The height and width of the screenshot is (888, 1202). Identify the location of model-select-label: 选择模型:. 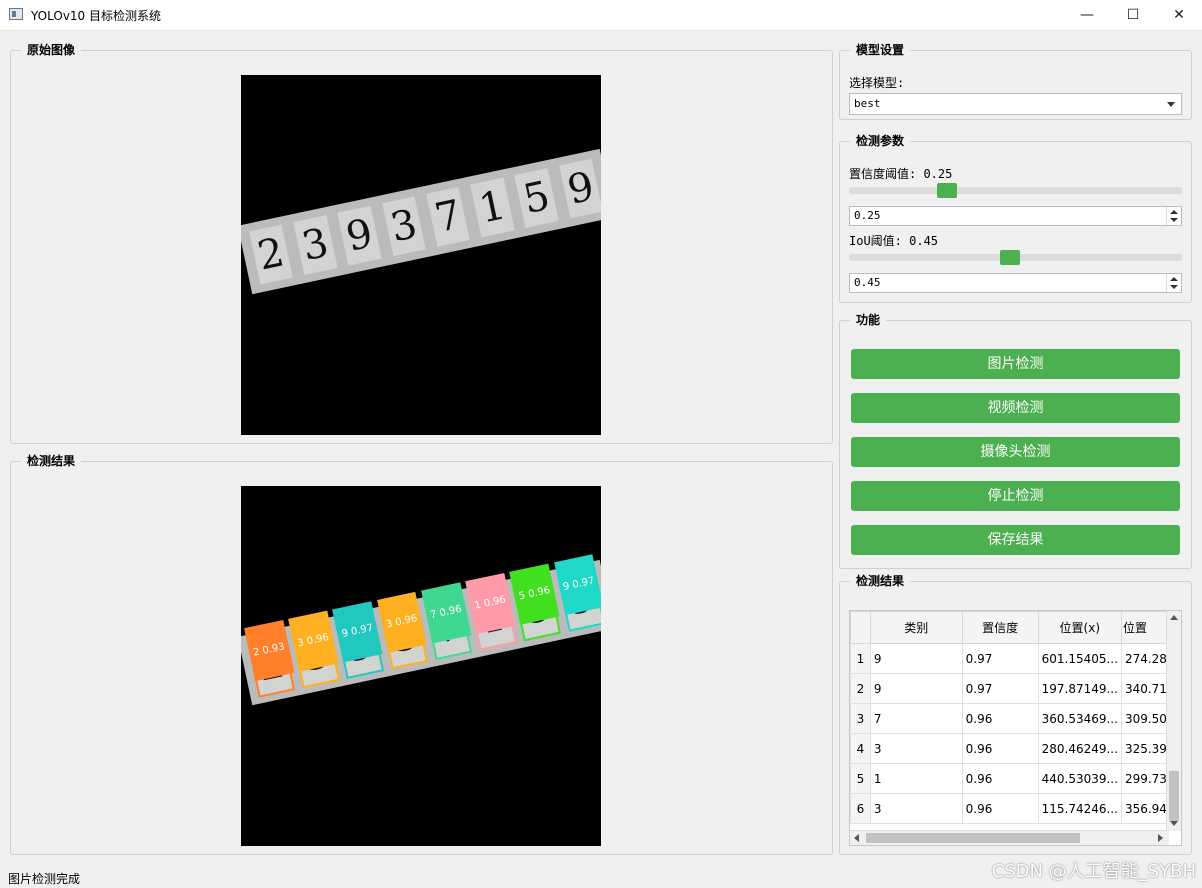
(877, 83).